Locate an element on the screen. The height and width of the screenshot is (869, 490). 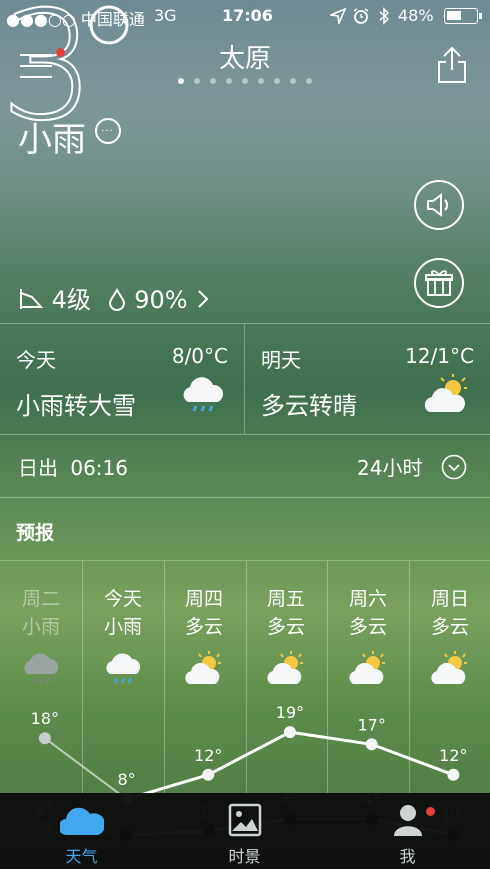
person-icon is located at coordinates (408, 820).